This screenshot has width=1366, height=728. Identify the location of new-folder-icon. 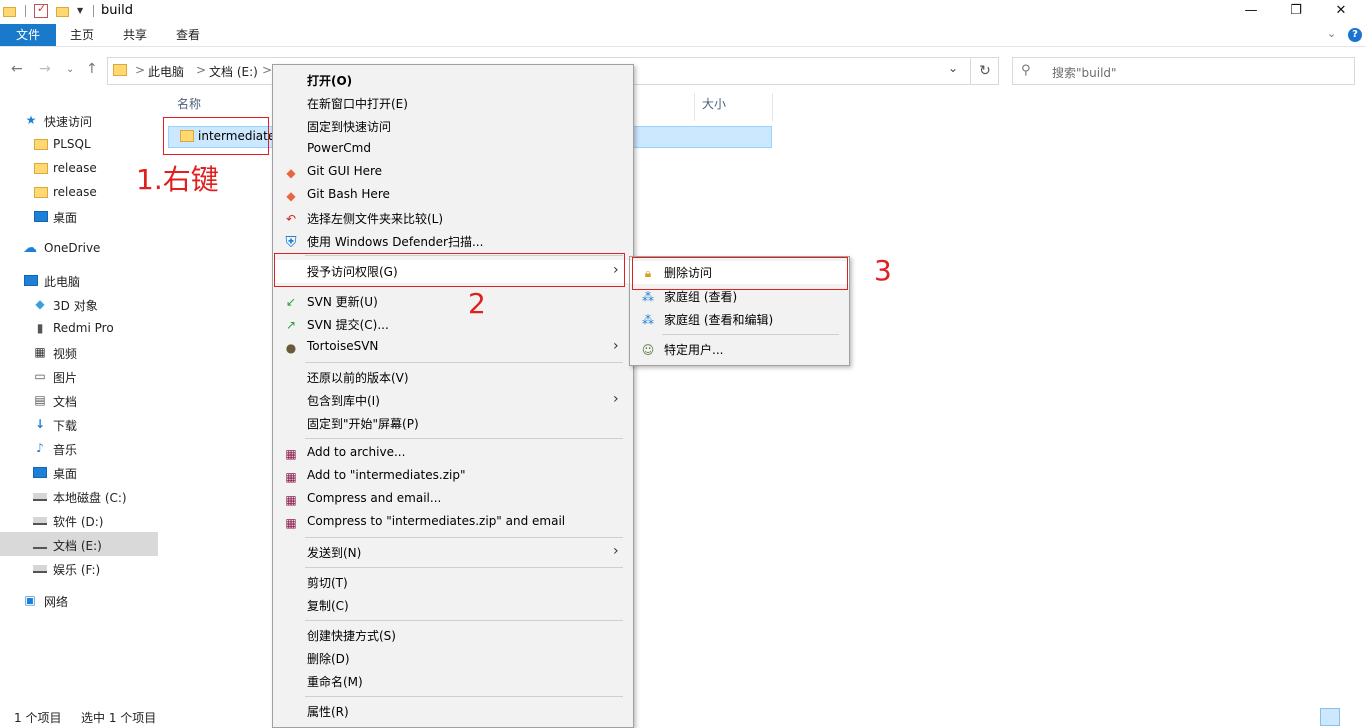
(63, 11).